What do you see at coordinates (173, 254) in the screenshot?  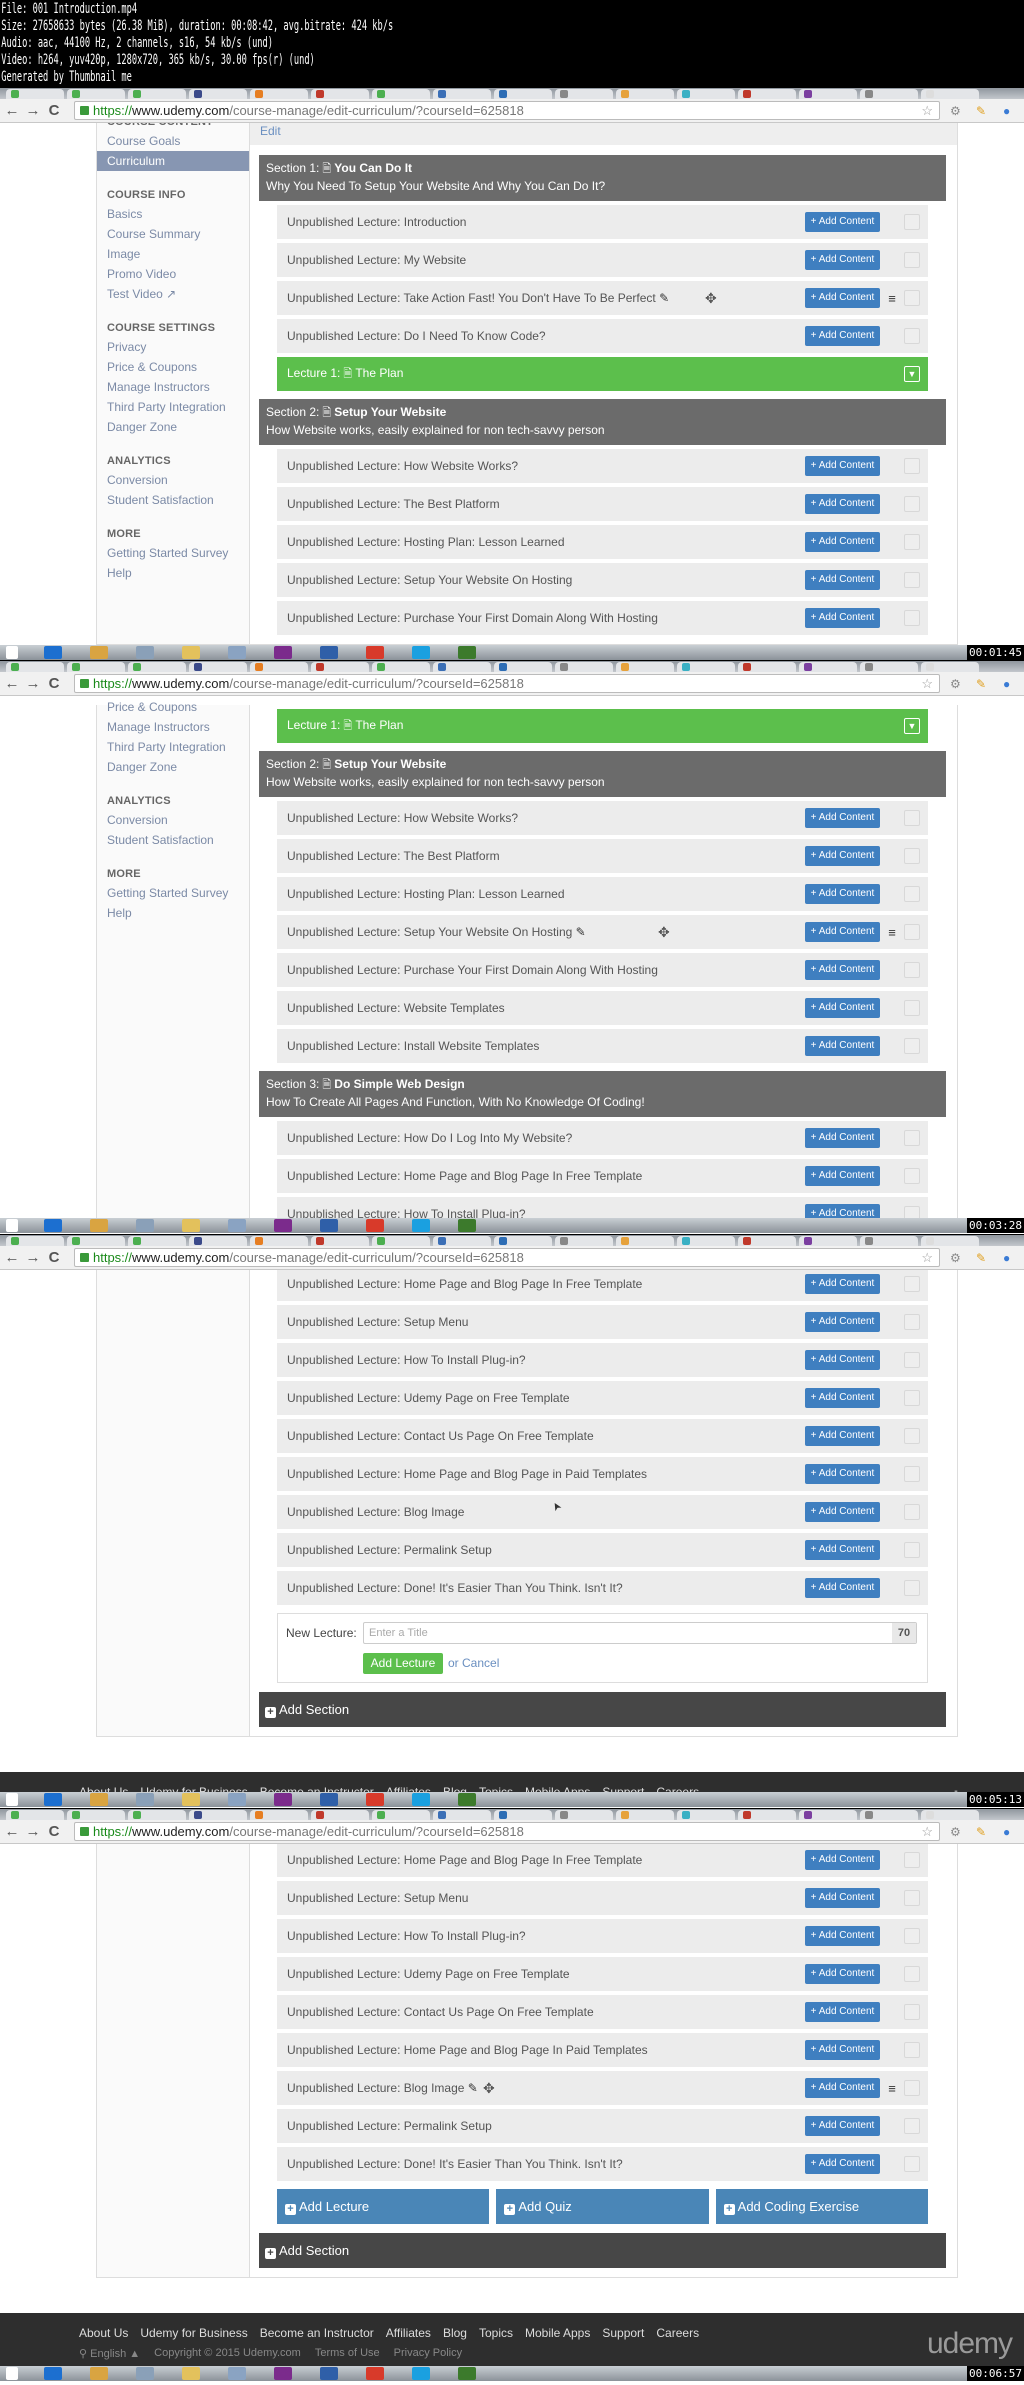 I see `sidebar-item: Image` at bounding box center [173, 254].